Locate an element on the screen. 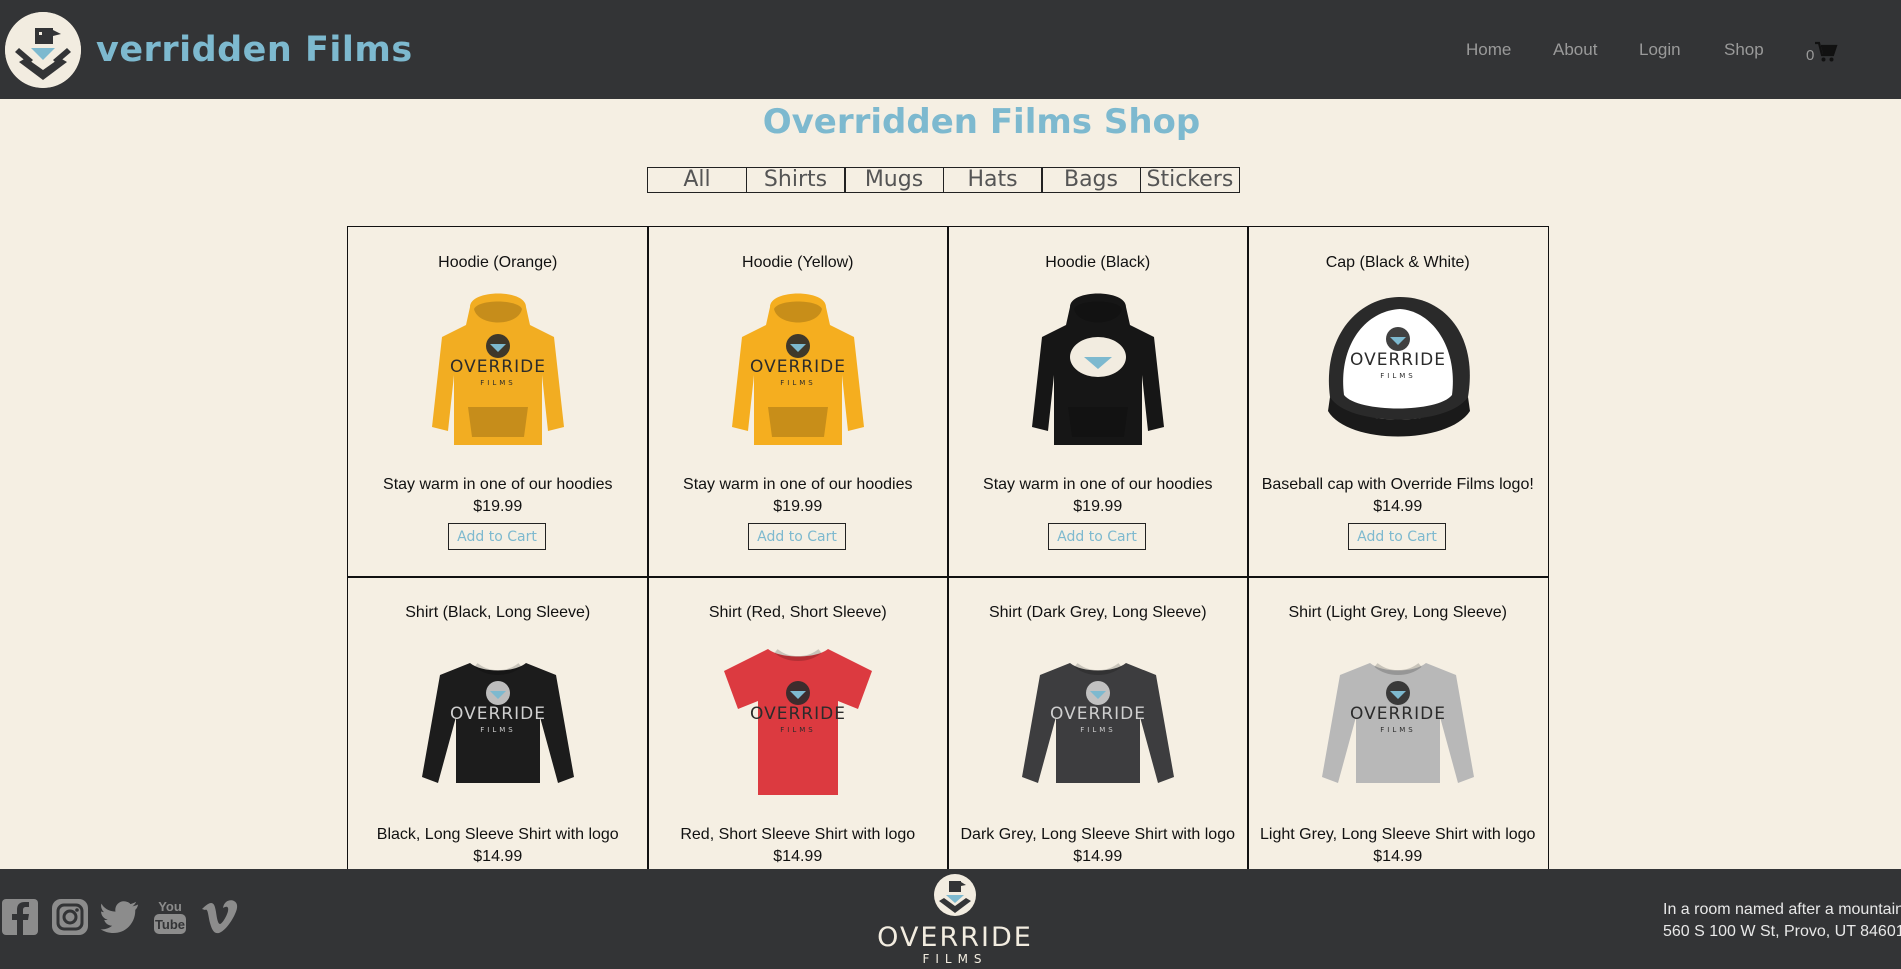  youtube-icon: You Tube is located at coordinates (170, 917).